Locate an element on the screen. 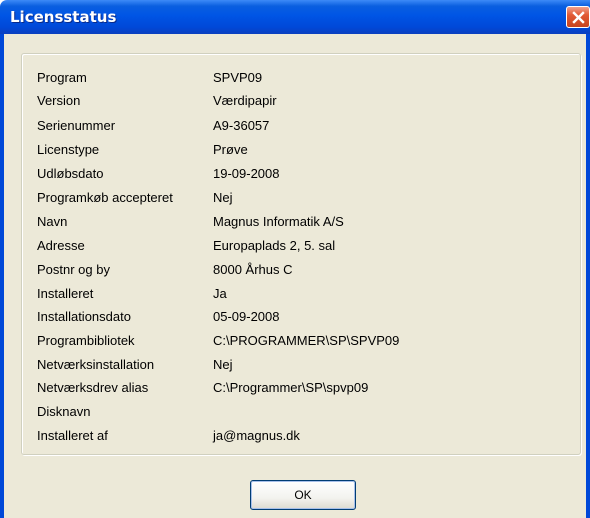 The height and width of the screenshot is (518, 590). field-value: 19-09-2008 is located at coordinates (246, 173).